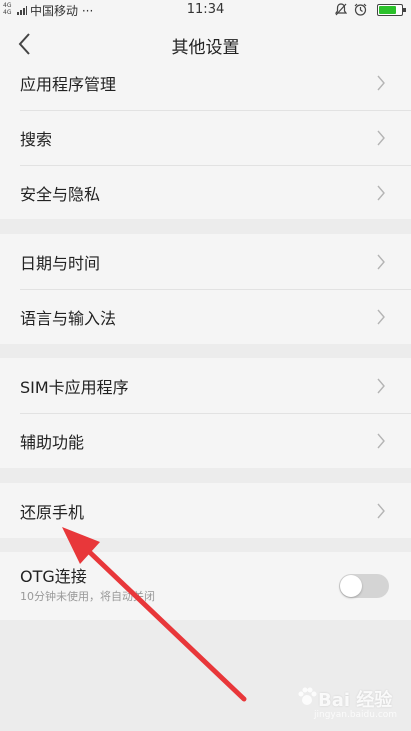 The height and width of the screenshot is (731, 411). I want to click on toggle-knob, so click(351, 586).